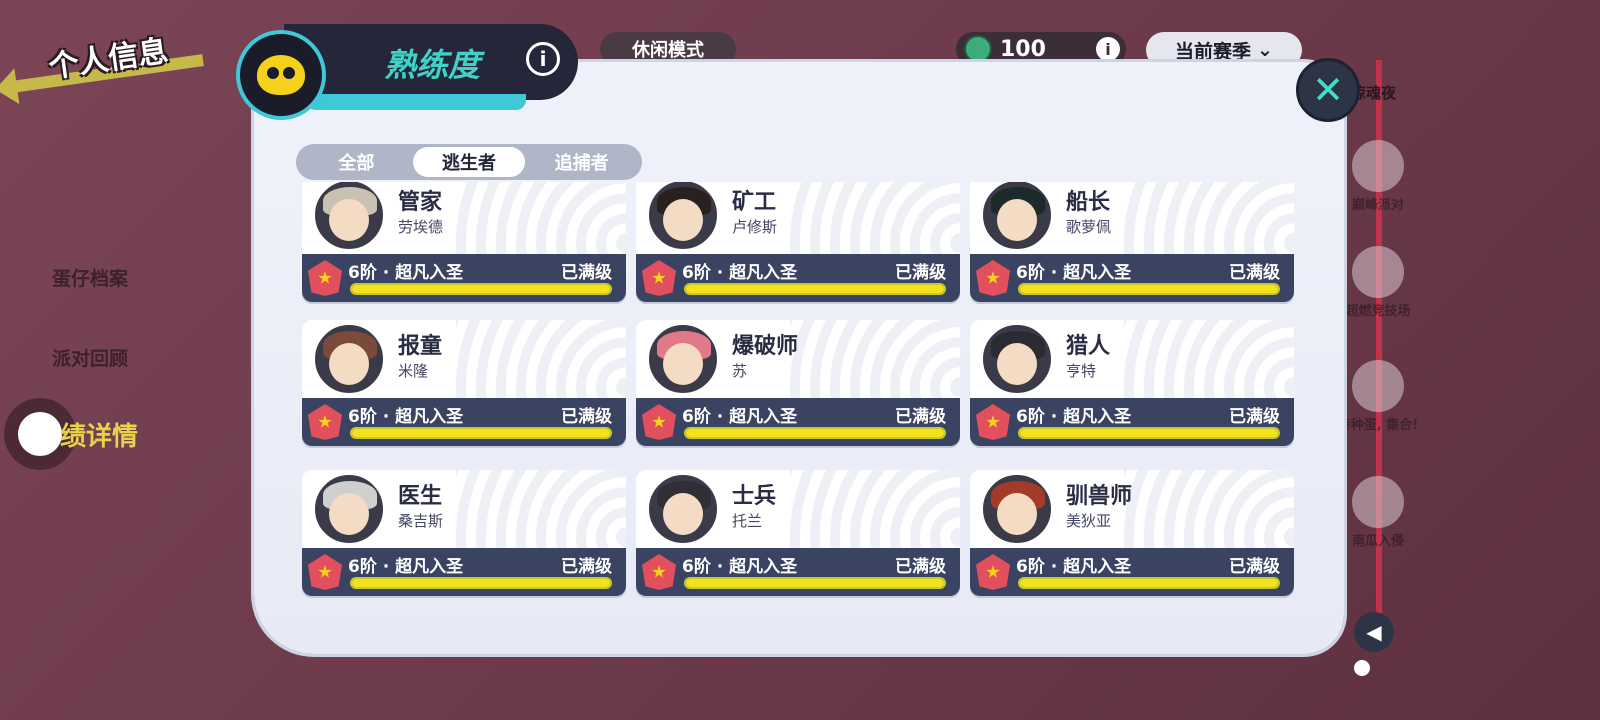  Describe the element at coordinates (1088, 346) in the screenshot. I see `hero-name: 猎人` at that location.